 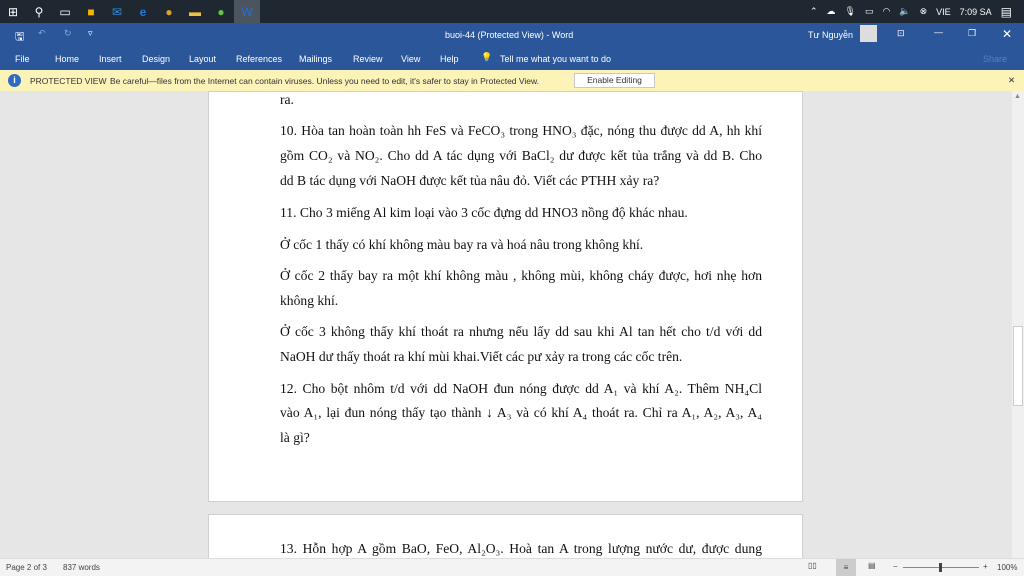 What do you see at coordinates (67, 59) in the screenshot?
I see `tab-home: Home` at bounding box center [67, 59].